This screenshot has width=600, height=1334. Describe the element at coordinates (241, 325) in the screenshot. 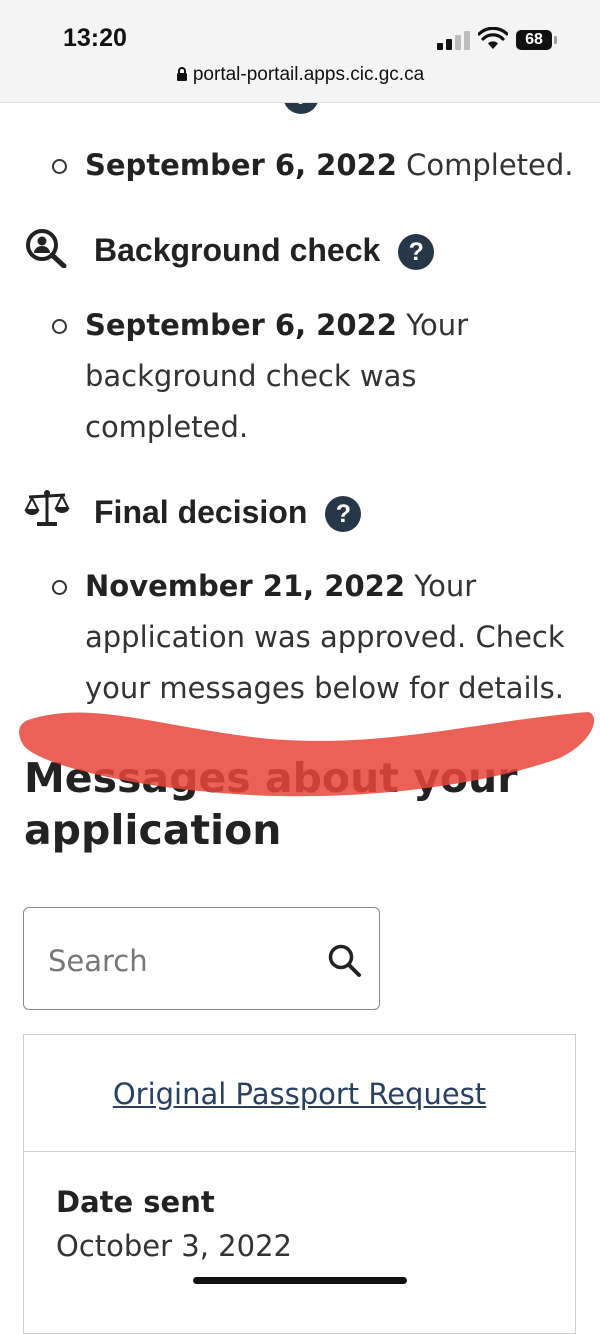

I see `background-check-date: September 6, 2022` at that location.